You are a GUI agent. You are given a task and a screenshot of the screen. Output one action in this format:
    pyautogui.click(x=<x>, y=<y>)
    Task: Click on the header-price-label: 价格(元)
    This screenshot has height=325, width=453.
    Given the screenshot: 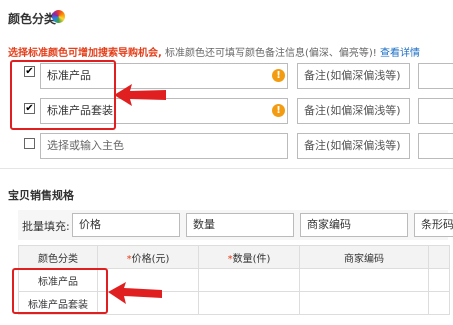 What is the action you would take?
    pyautogui.click(x=150, y=259)
    